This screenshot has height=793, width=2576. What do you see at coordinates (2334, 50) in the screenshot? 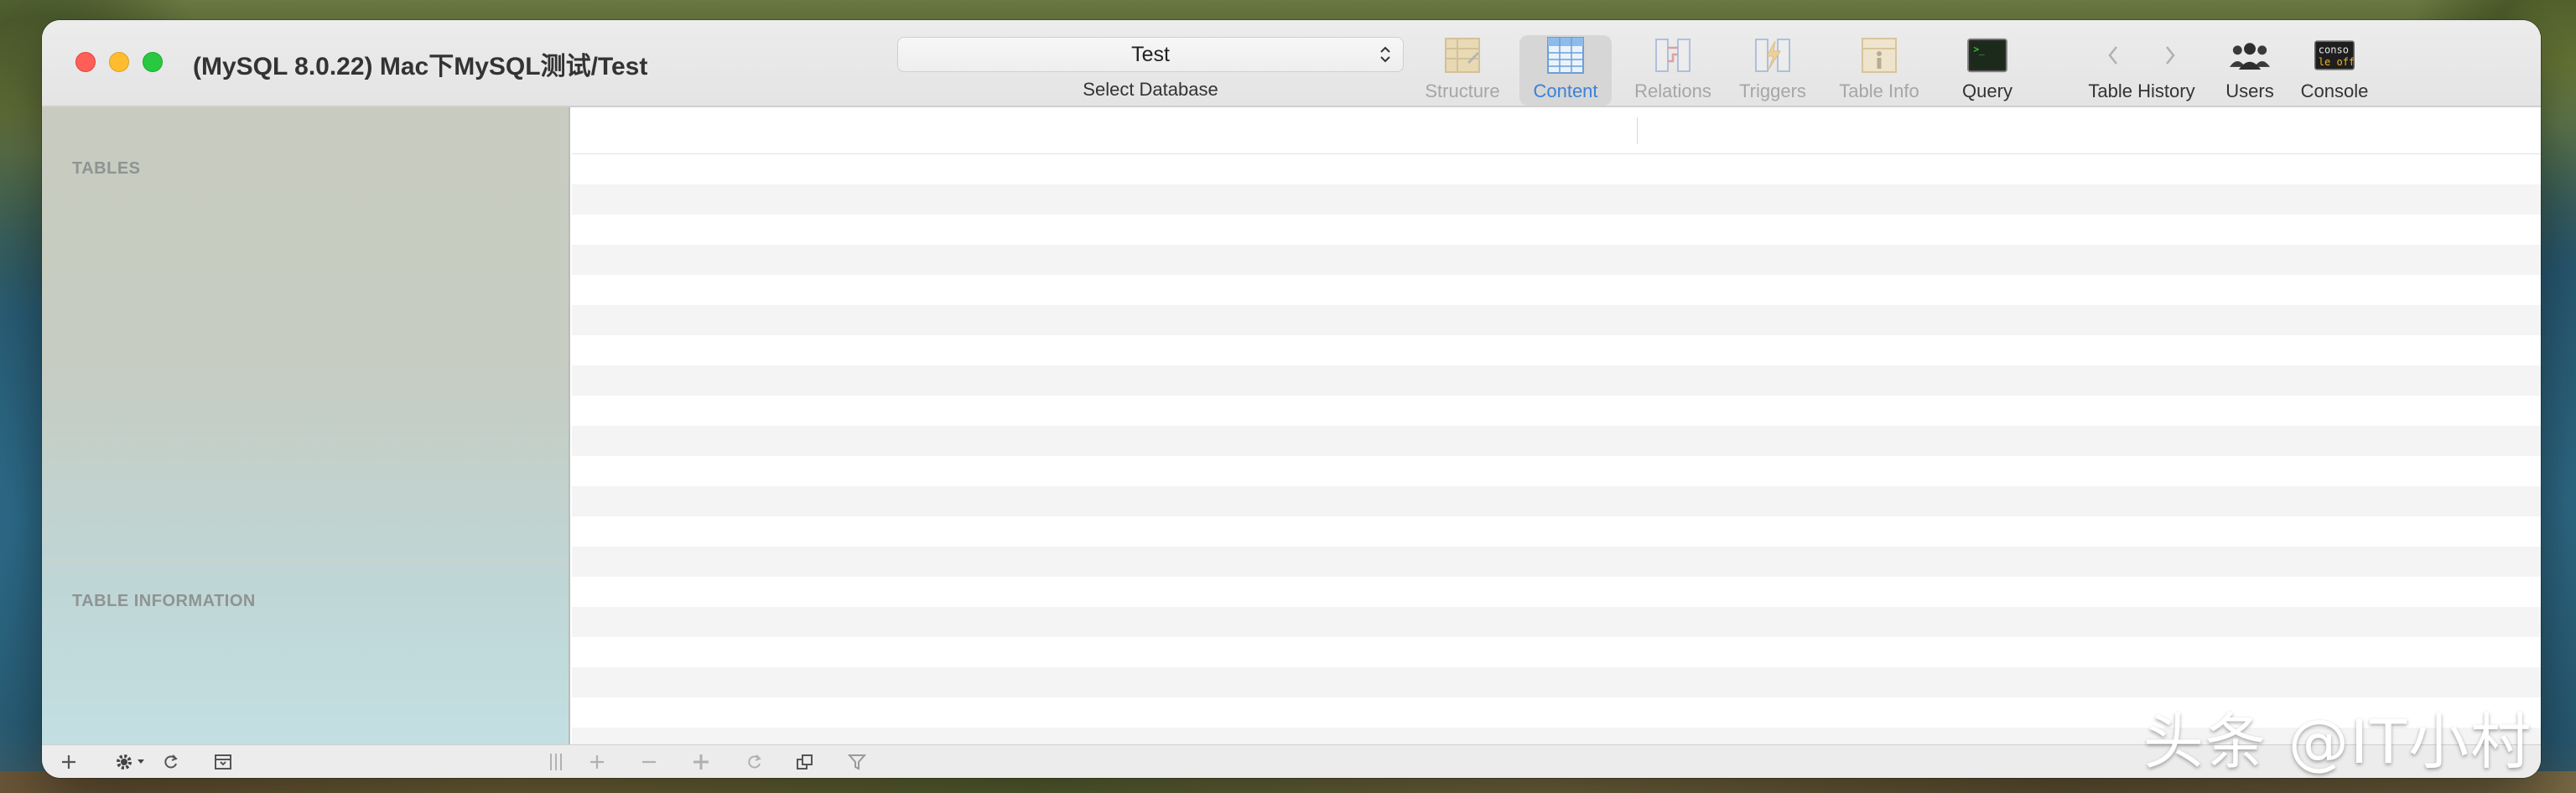
I see `console-icon-text-1: conso` at bounding box center [2334, 50].